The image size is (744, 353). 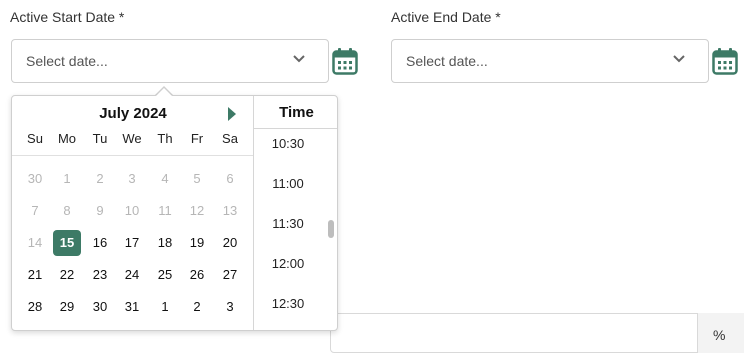 I want to click on day-cell: 29, so click(x=67, y=307).